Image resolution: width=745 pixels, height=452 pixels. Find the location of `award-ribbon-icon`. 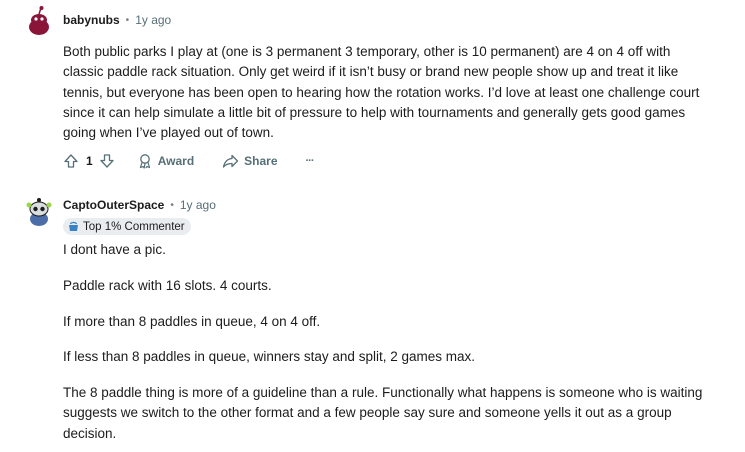

award-ribbon-icon is located at coordinates (145, 161).